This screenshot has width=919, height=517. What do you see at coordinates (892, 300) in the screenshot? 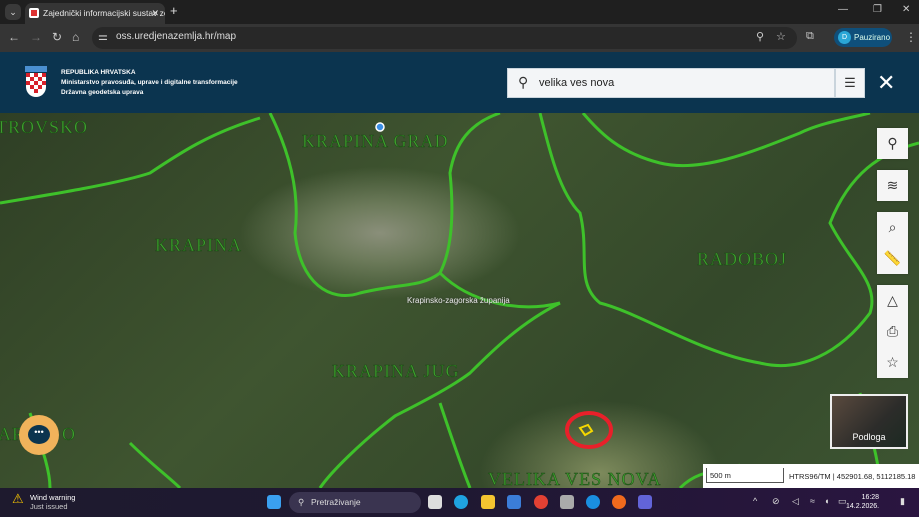
I see `shapes-icon: △` at bounding box center [892, 300].